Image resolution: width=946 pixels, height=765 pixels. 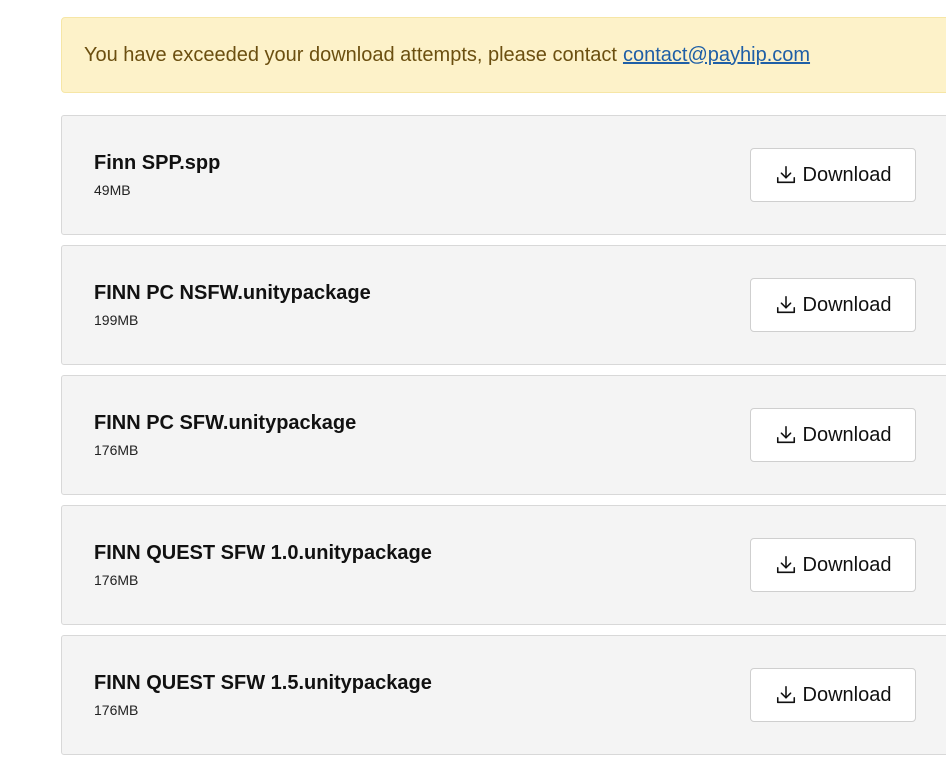 What do you see at coordinates (157, 163) in the screenshot?
I see `file-name: Finn SPP.spp` at bounding box center [157, 163].